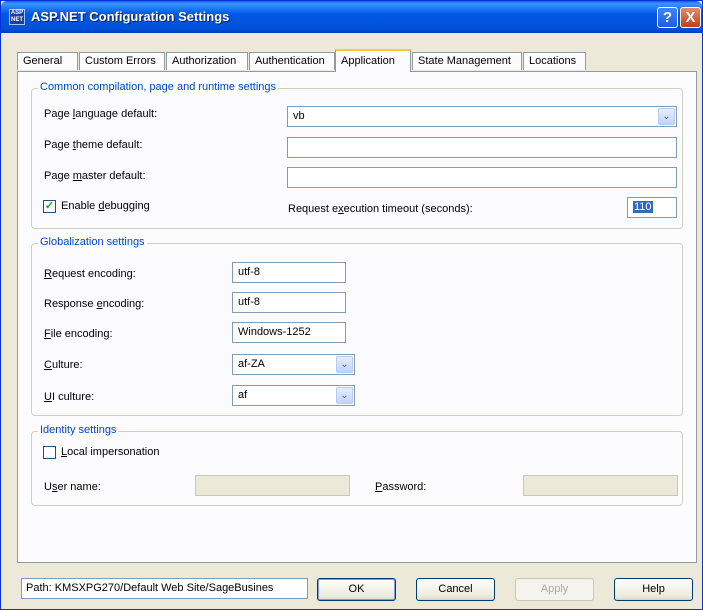 Image resolution: width=703 pixels, height=610 pixels. Describe the element at coordinates (207, 61) in the screenshot. I see `tab-authorization: Authorization` at that location.